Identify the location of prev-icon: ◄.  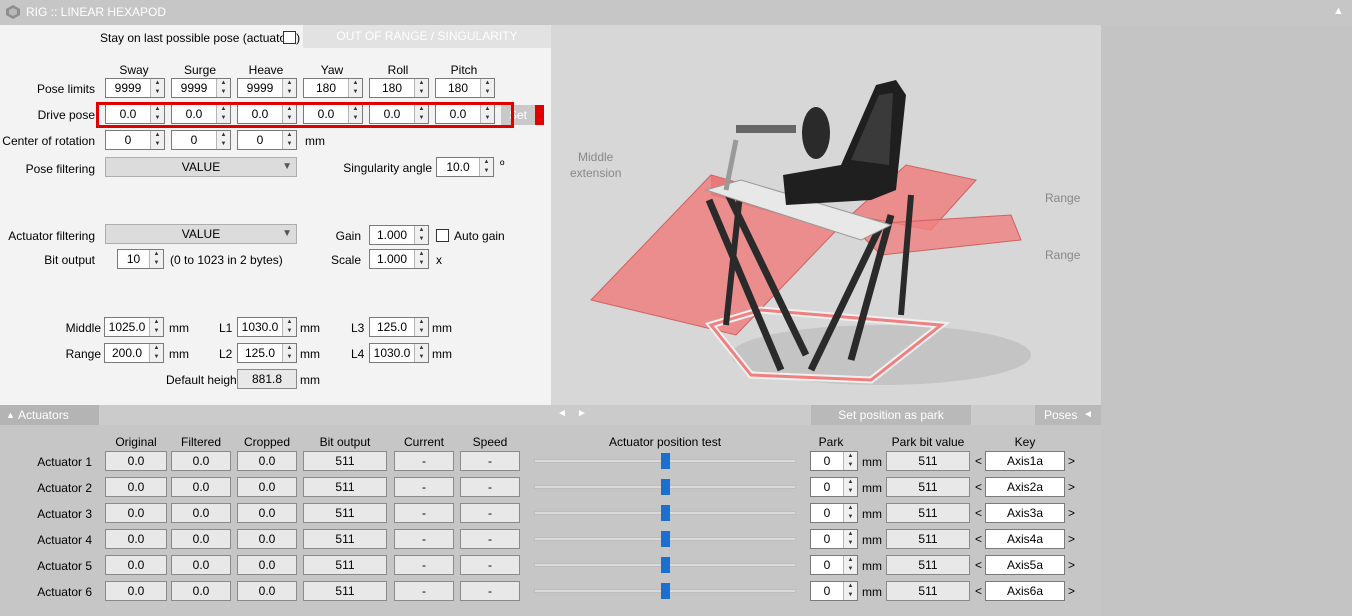
(562, 413).